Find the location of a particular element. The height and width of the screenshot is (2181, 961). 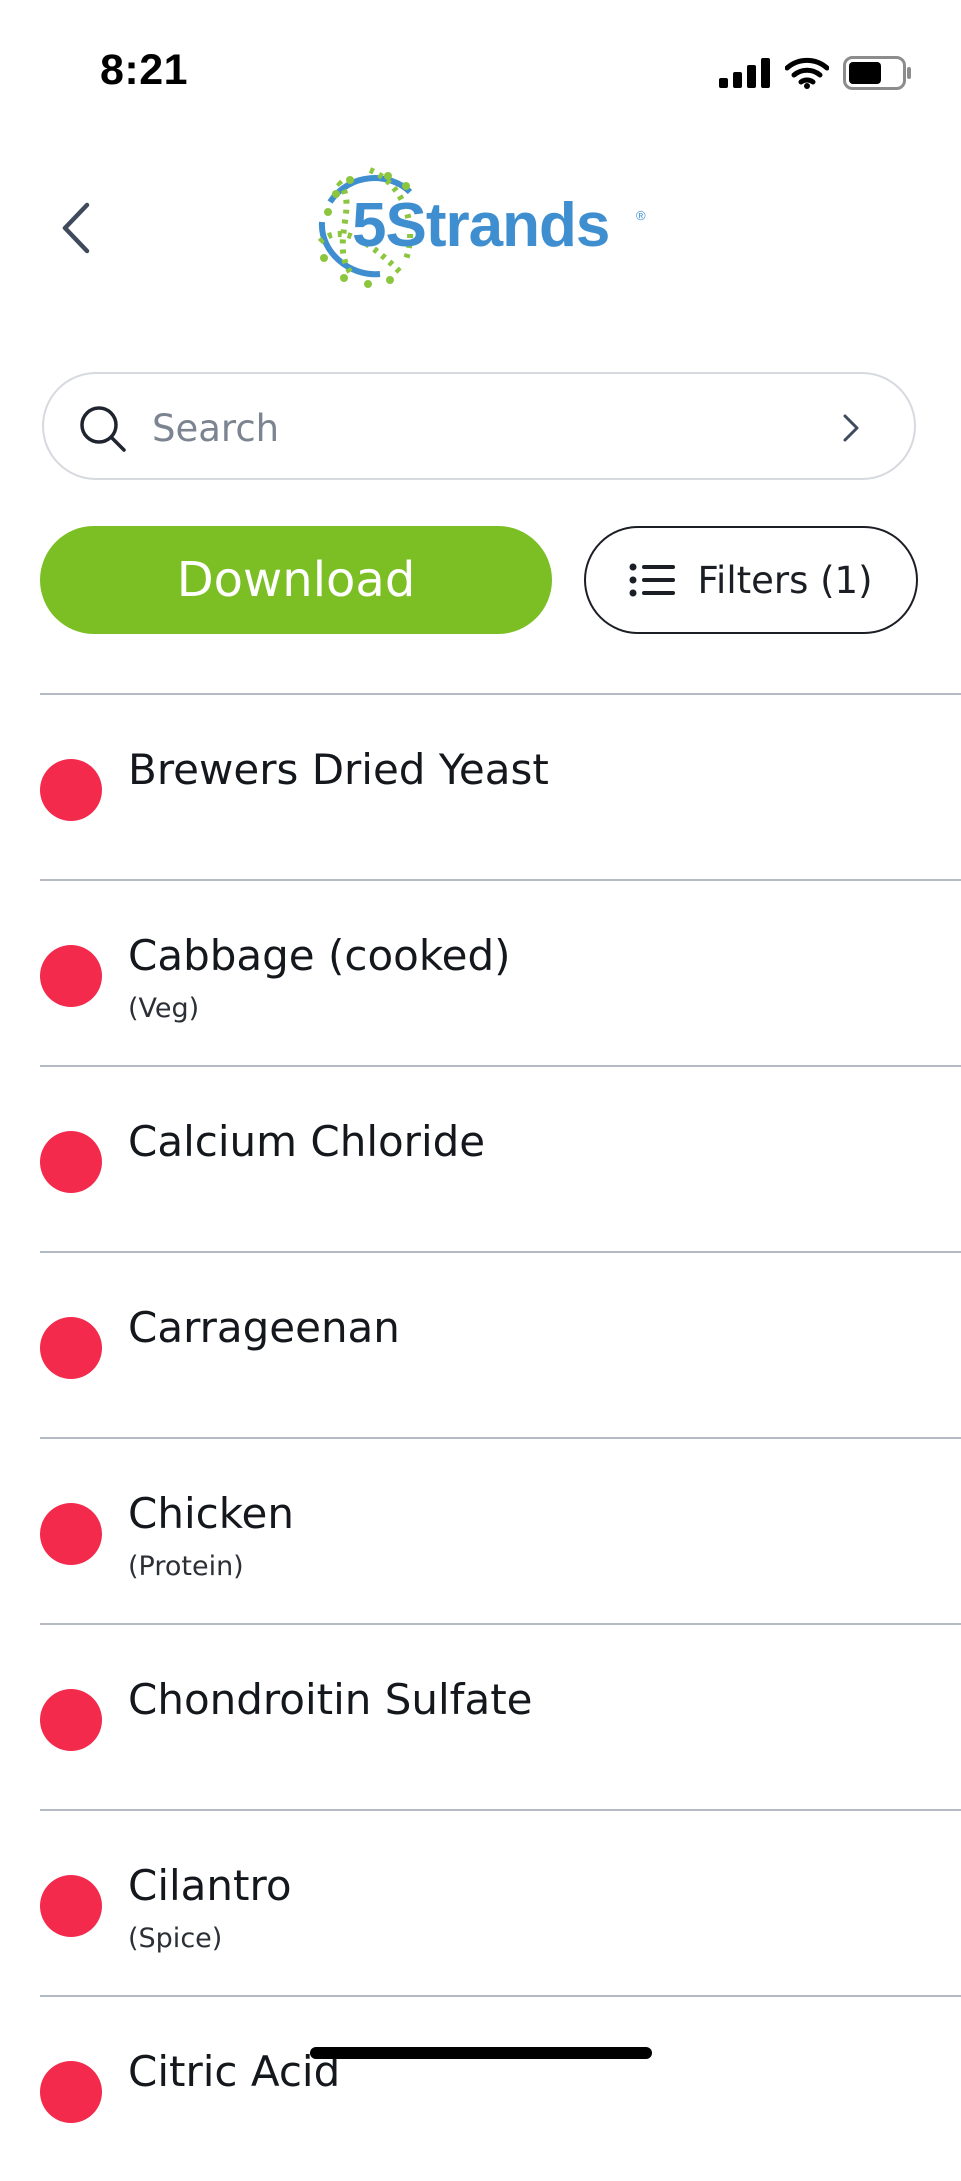

search-input is located at coordinates (492, 428).